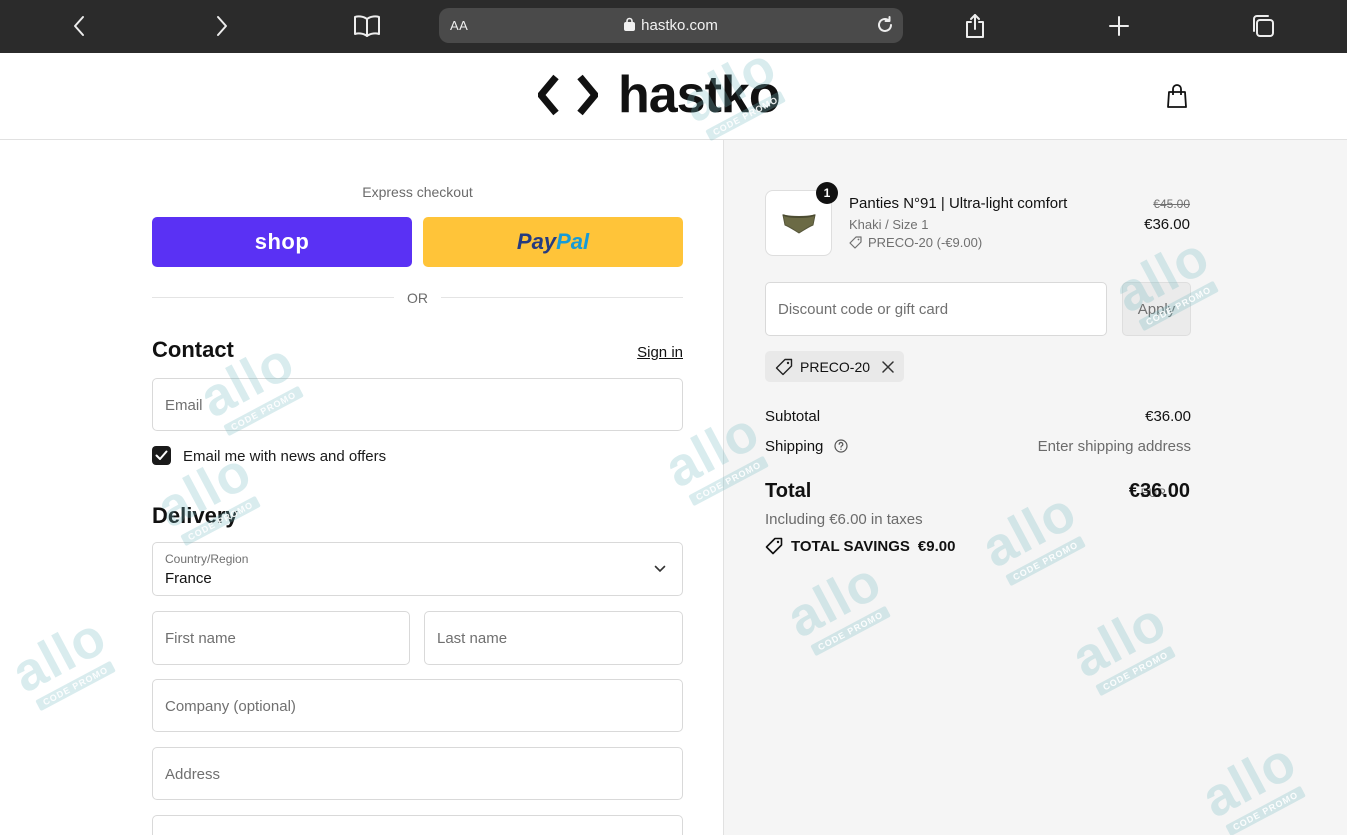  What do you see at coordinates (784, 366) in the screenshot?
I see `discount-tag-icon` at bounding box center [784, 366].